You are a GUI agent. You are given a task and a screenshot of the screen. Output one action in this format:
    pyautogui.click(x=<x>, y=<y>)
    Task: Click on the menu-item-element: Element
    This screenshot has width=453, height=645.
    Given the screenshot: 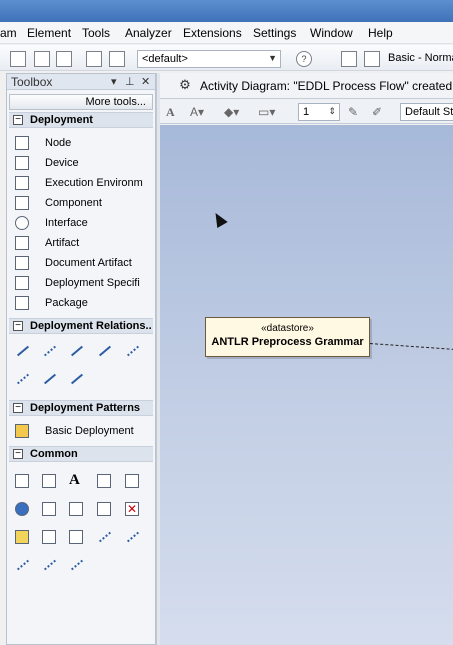 What is the action you would take?
    pyautogui.click(x=49, y=33)
    